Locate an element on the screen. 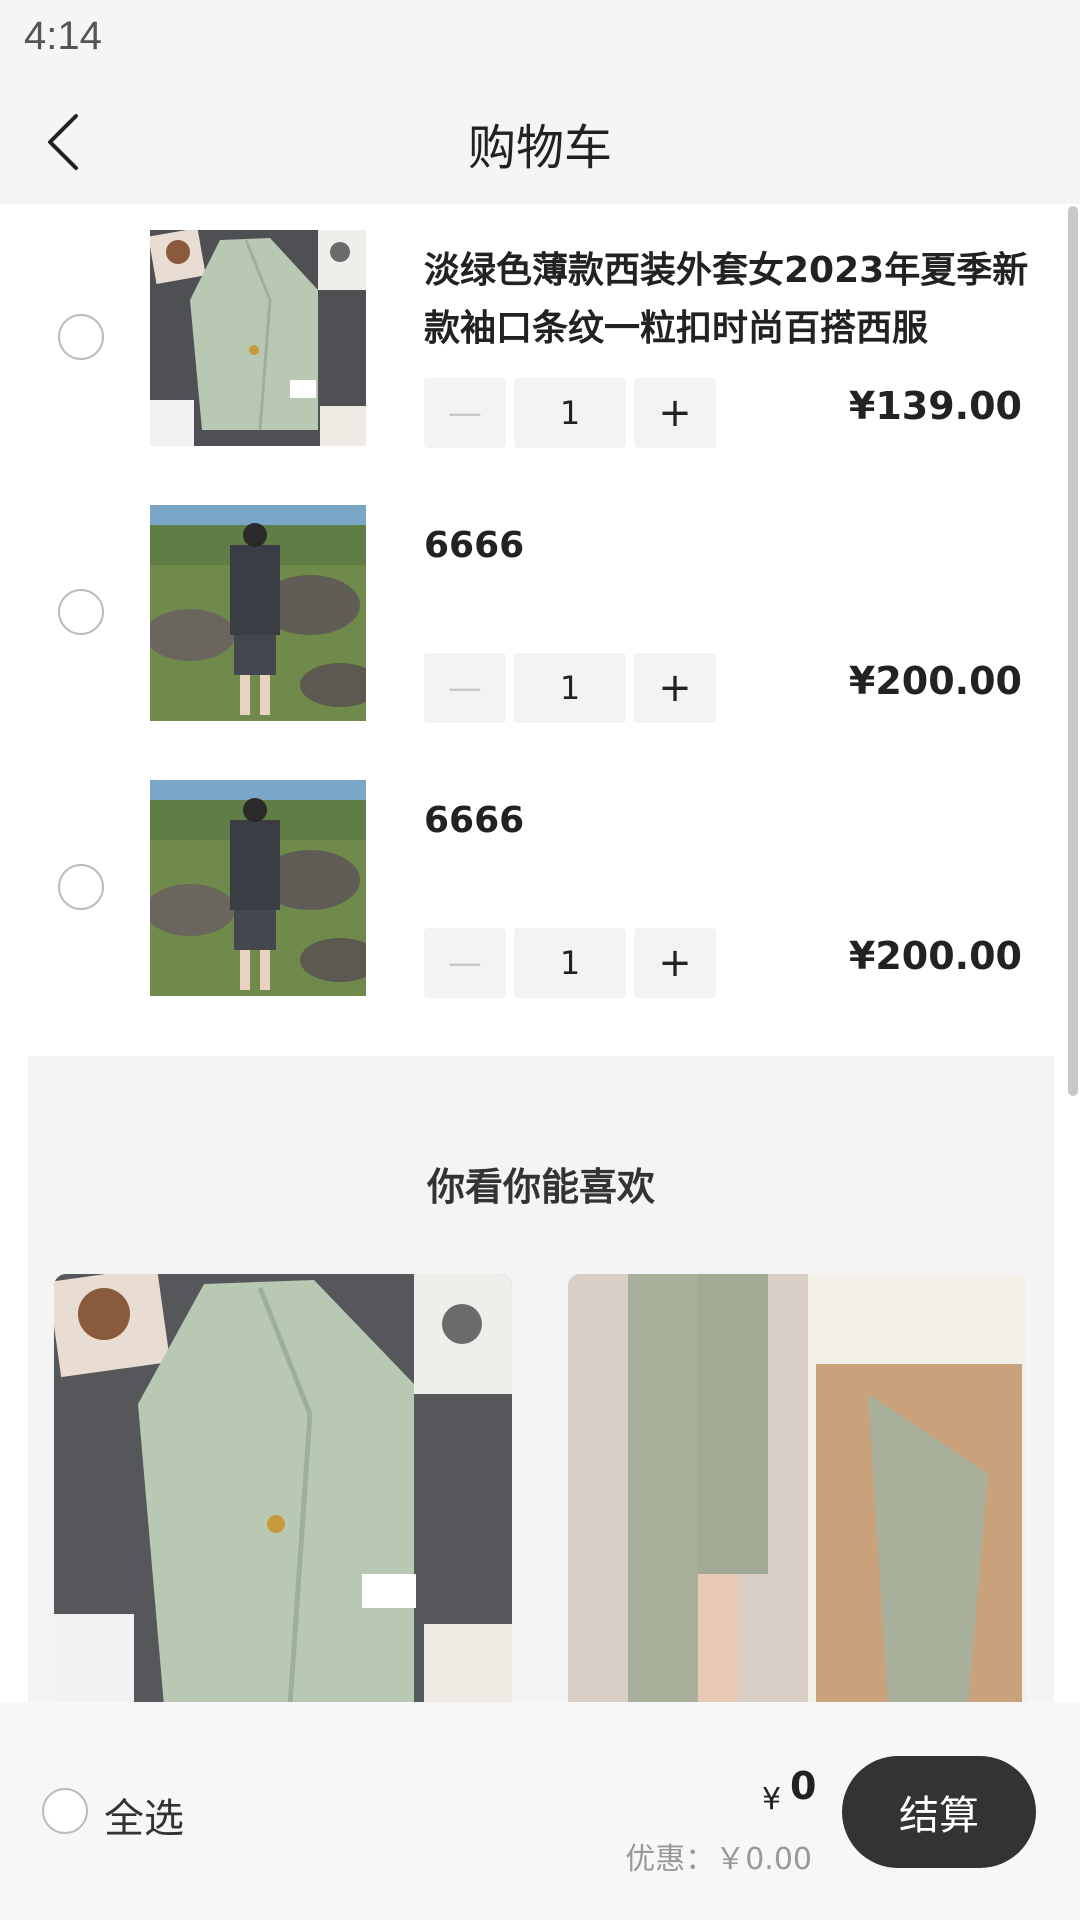 The image size is (1080, 1920). total-amount: 0 is located at coordinates (803, 1786).